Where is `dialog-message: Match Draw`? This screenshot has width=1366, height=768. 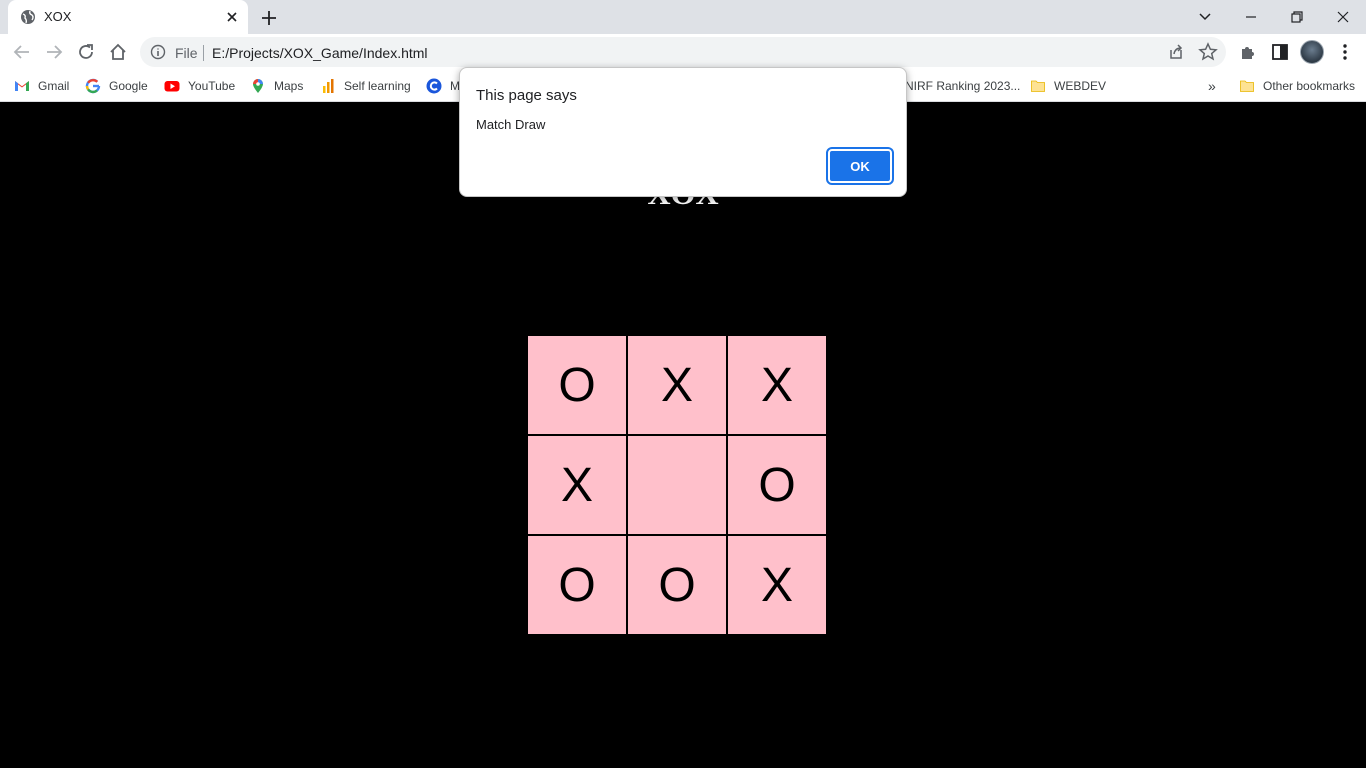
dialog-message: Match Draw is located at coordinates (511, 124).